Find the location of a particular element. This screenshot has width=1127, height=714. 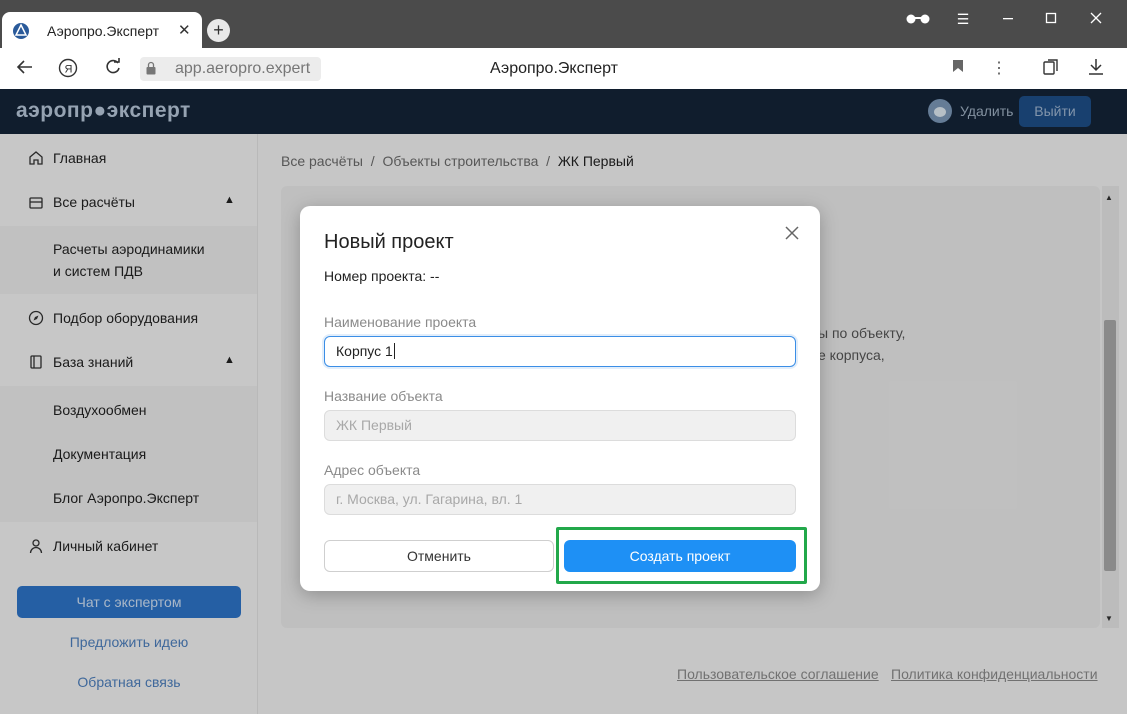

object-address-field: г. Москва, ул. Гагарина, вл. 1 is located at coordinates (560, 499).